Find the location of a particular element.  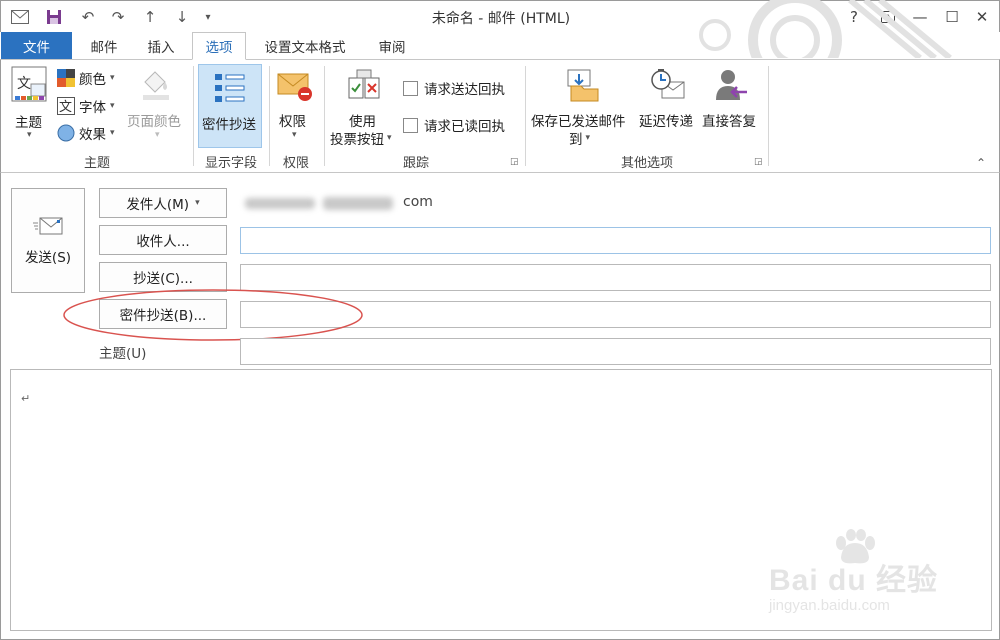

voting-buttons-button: 使用 投票按钮 ▾ is located at coordinates (365, 107).